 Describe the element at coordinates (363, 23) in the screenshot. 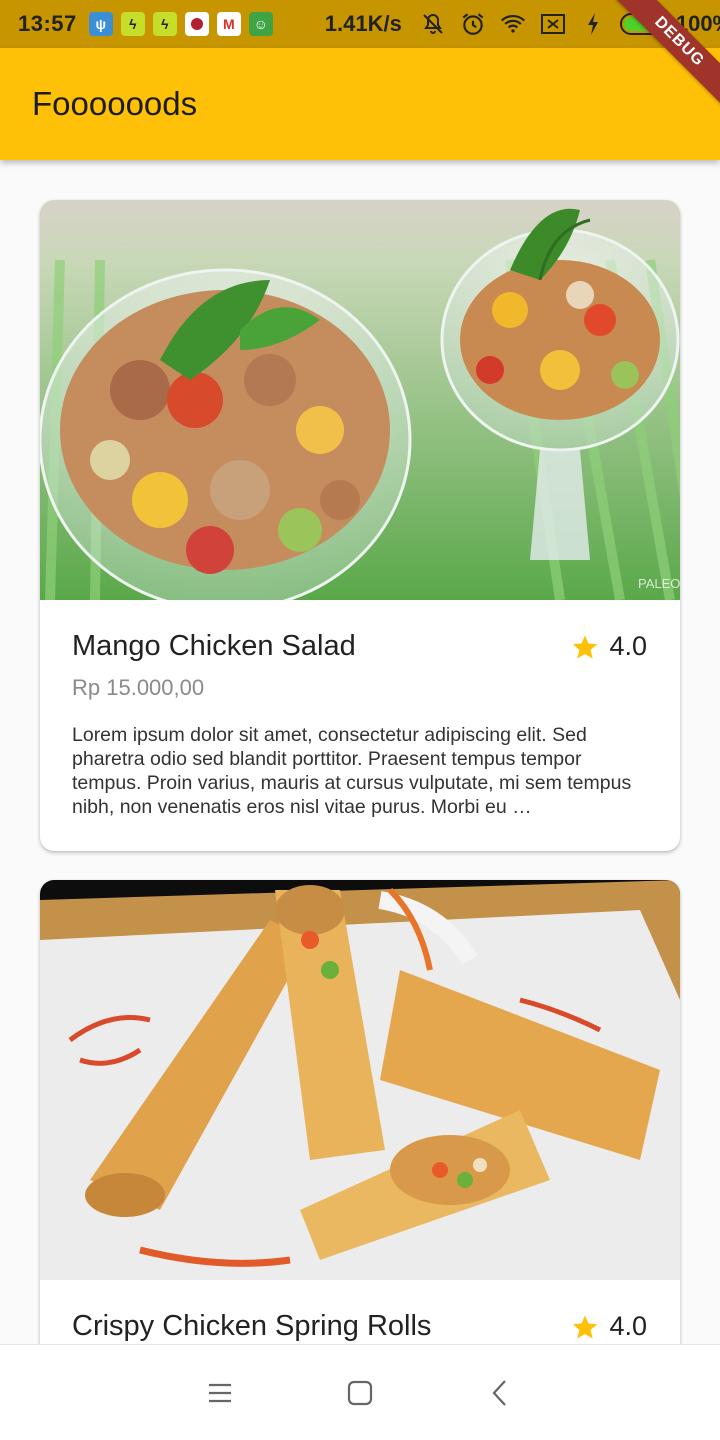

I see `network-speed: 1.41K/s` at that location.